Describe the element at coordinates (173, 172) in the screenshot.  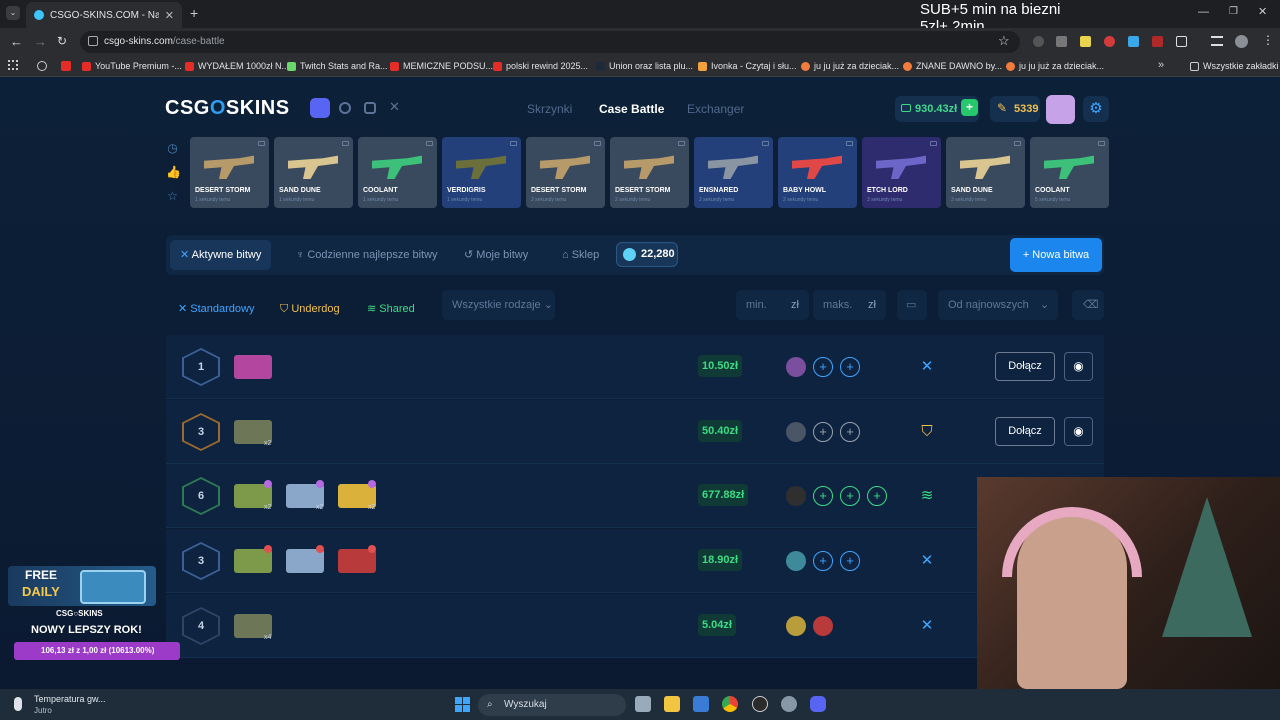
I see `thumbs-up-icon: 👍` at that location.